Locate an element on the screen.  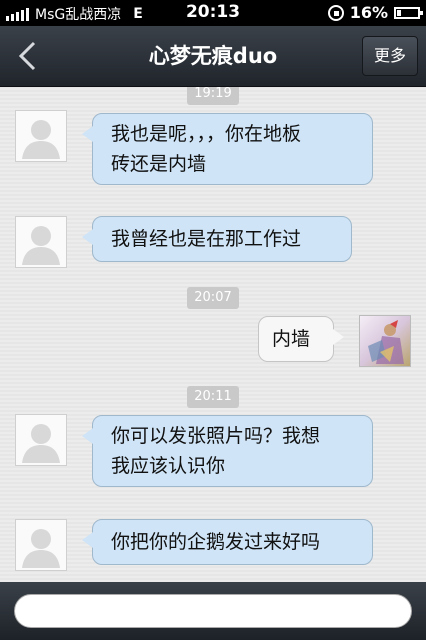
more-button: 更多 is located at coordinates (390, 56).